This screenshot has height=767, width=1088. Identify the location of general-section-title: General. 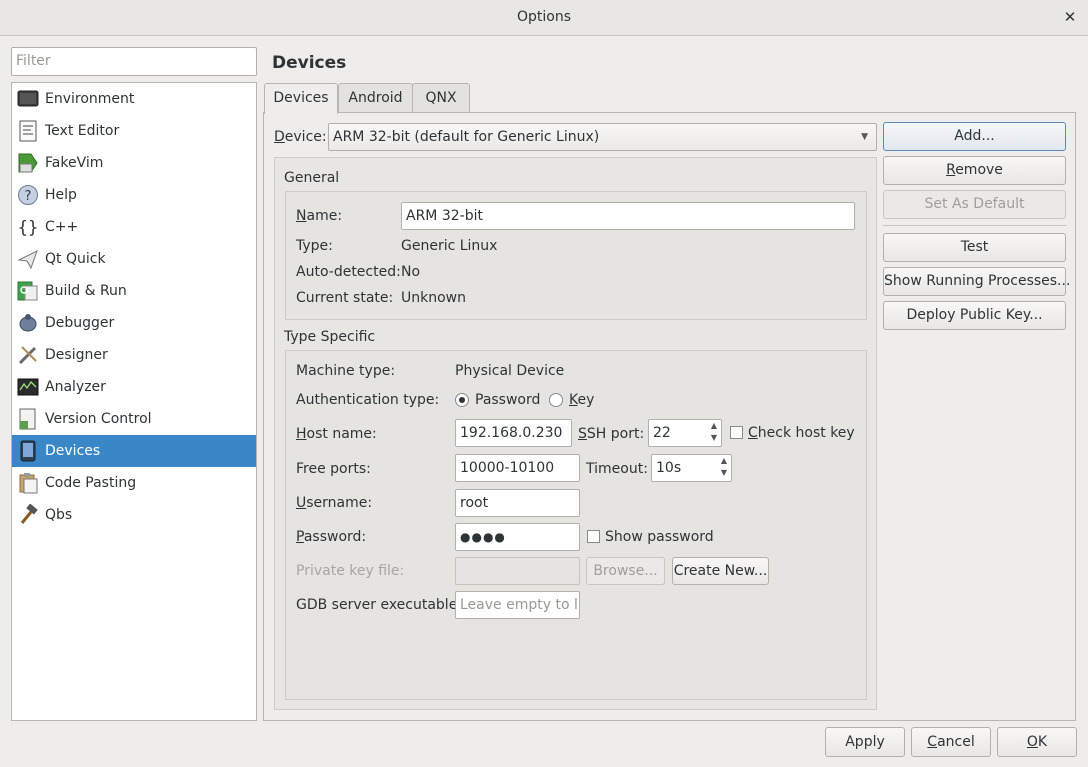
(312, 178).